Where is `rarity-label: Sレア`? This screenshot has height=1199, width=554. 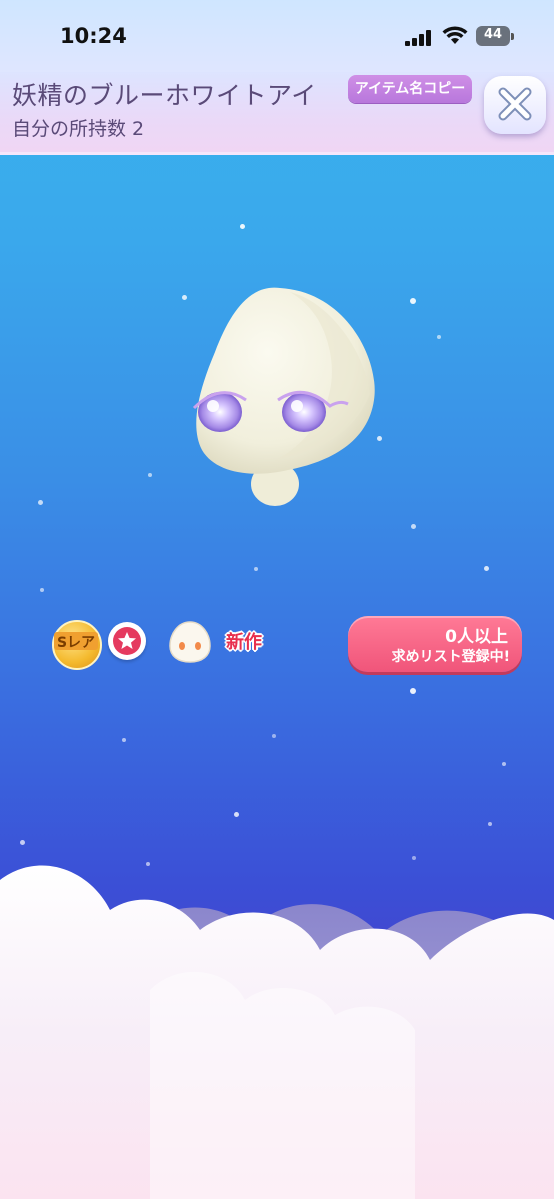
rarity-label: Sレア is located at coordinates (76, 643).